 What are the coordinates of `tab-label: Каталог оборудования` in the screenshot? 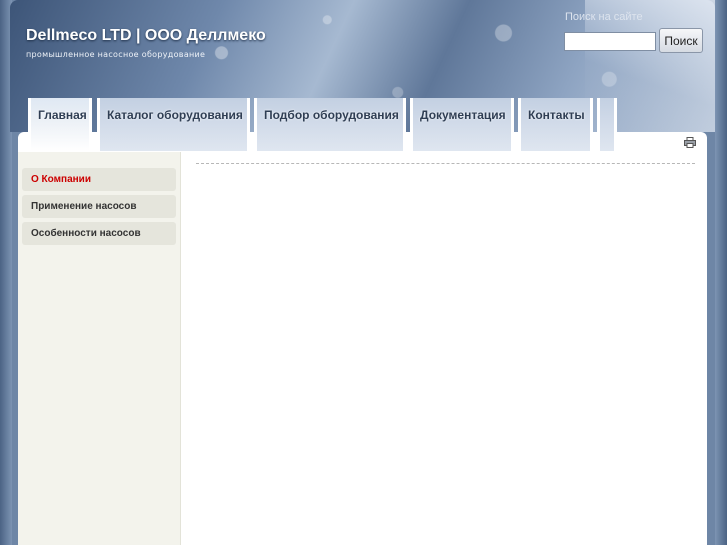 It's located at (175, 115).